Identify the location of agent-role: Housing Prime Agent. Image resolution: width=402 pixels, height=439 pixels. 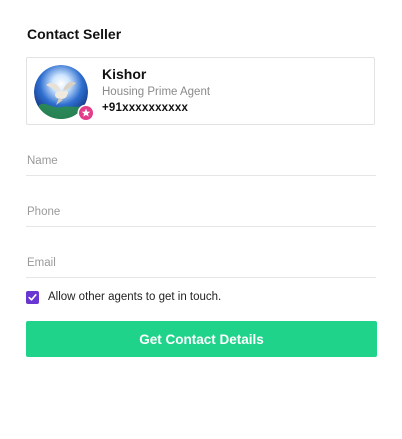
(156, 92).